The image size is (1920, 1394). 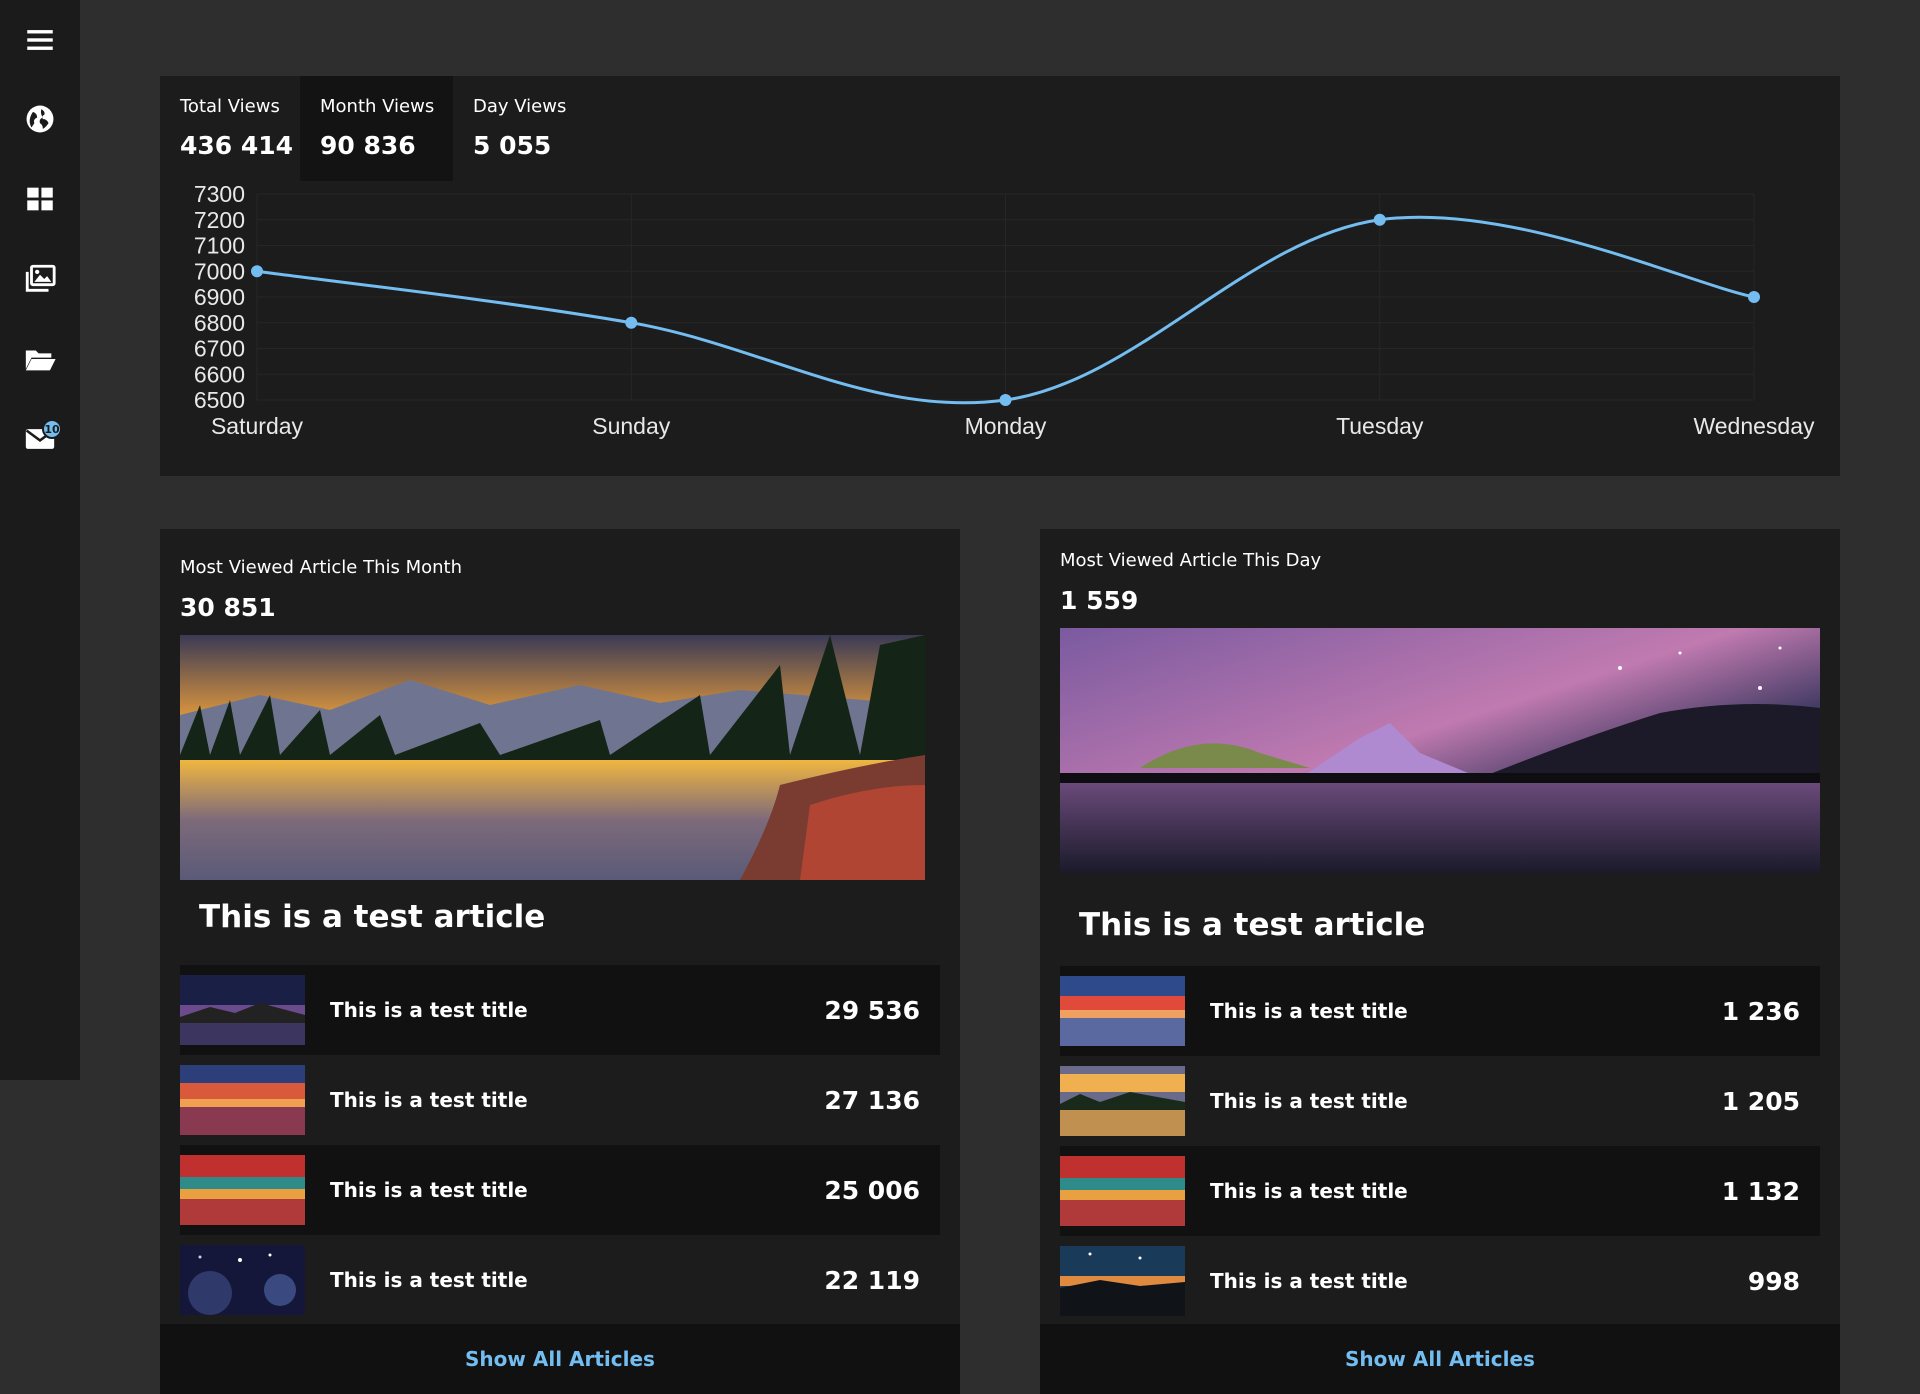 What do you see at coordinates (1440, 1281) in the screenshot?
I see `article-row: This is a test title 998` at bounding box center [1440, 1281].